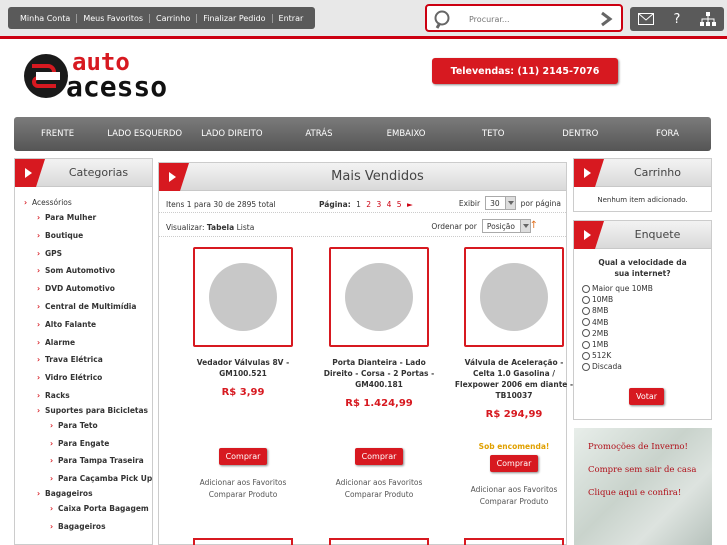  I want to click on sort-select: Posição, so click(506, 226).